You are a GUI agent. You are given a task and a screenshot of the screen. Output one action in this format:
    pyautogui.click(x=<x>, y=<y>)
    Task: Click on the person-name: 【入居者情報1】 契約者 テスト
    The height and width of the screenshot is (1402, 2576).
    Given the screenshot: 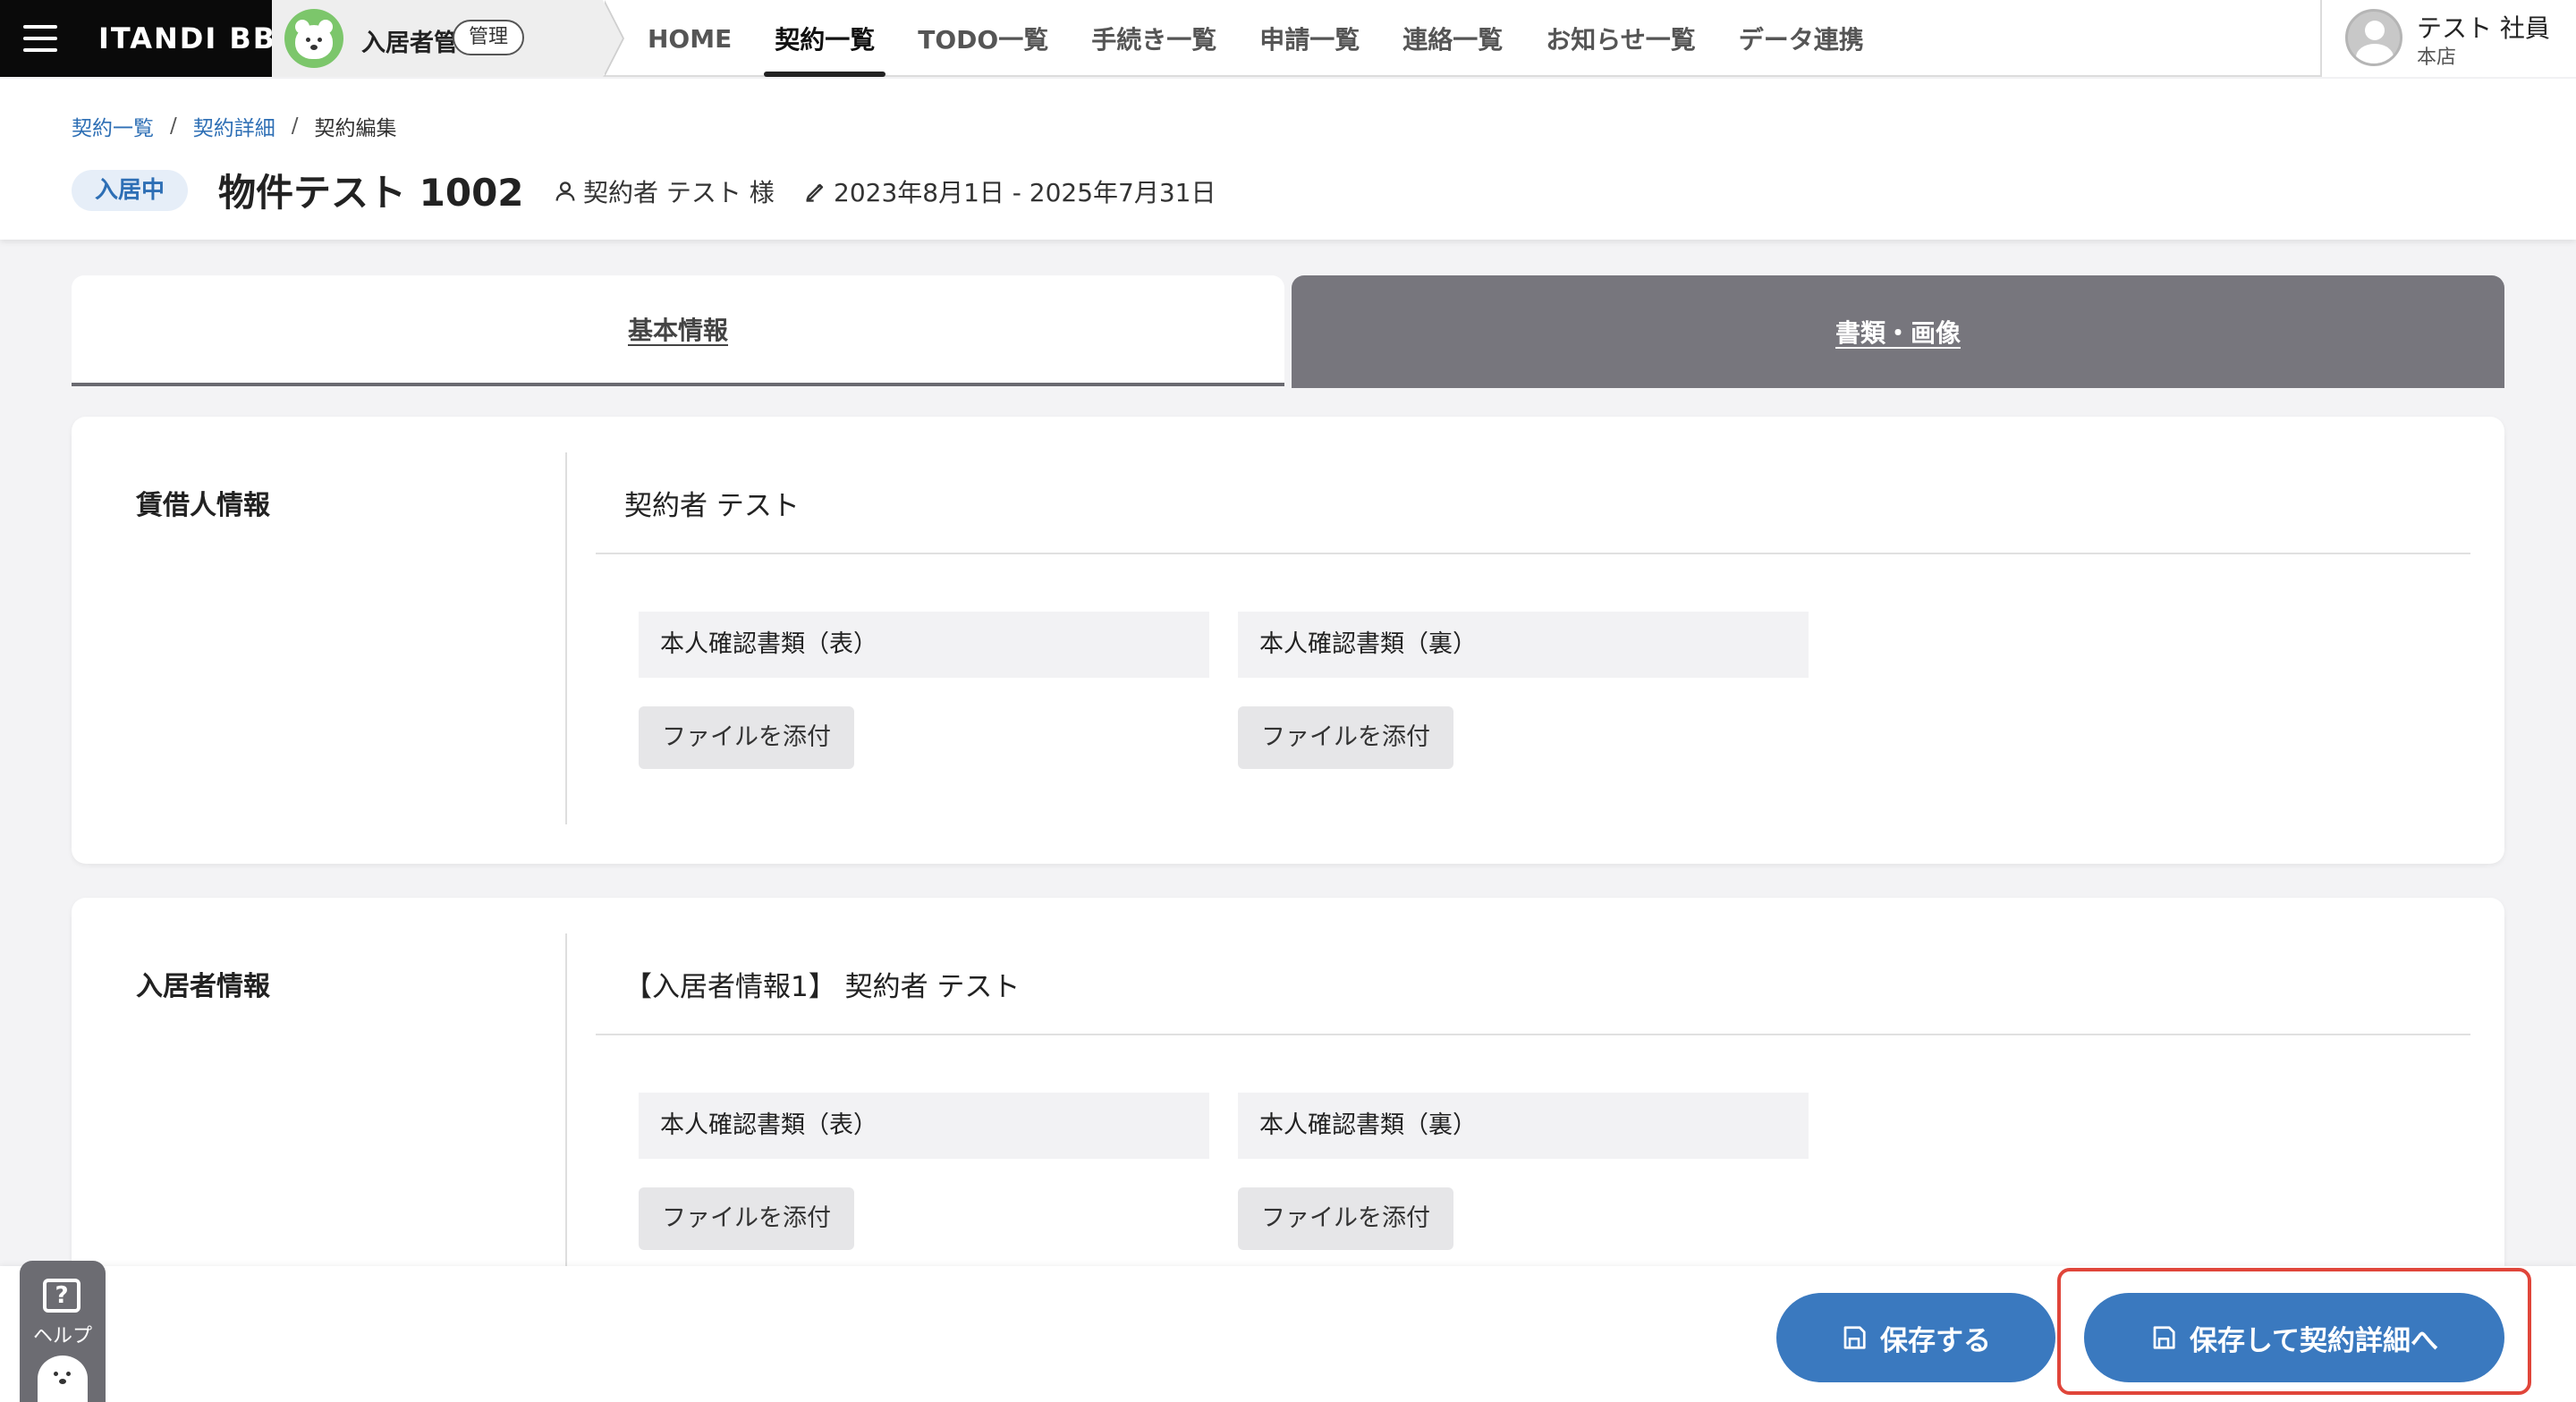 What is the action you would take?
    pyautogui.click(x=822, y=987)
    